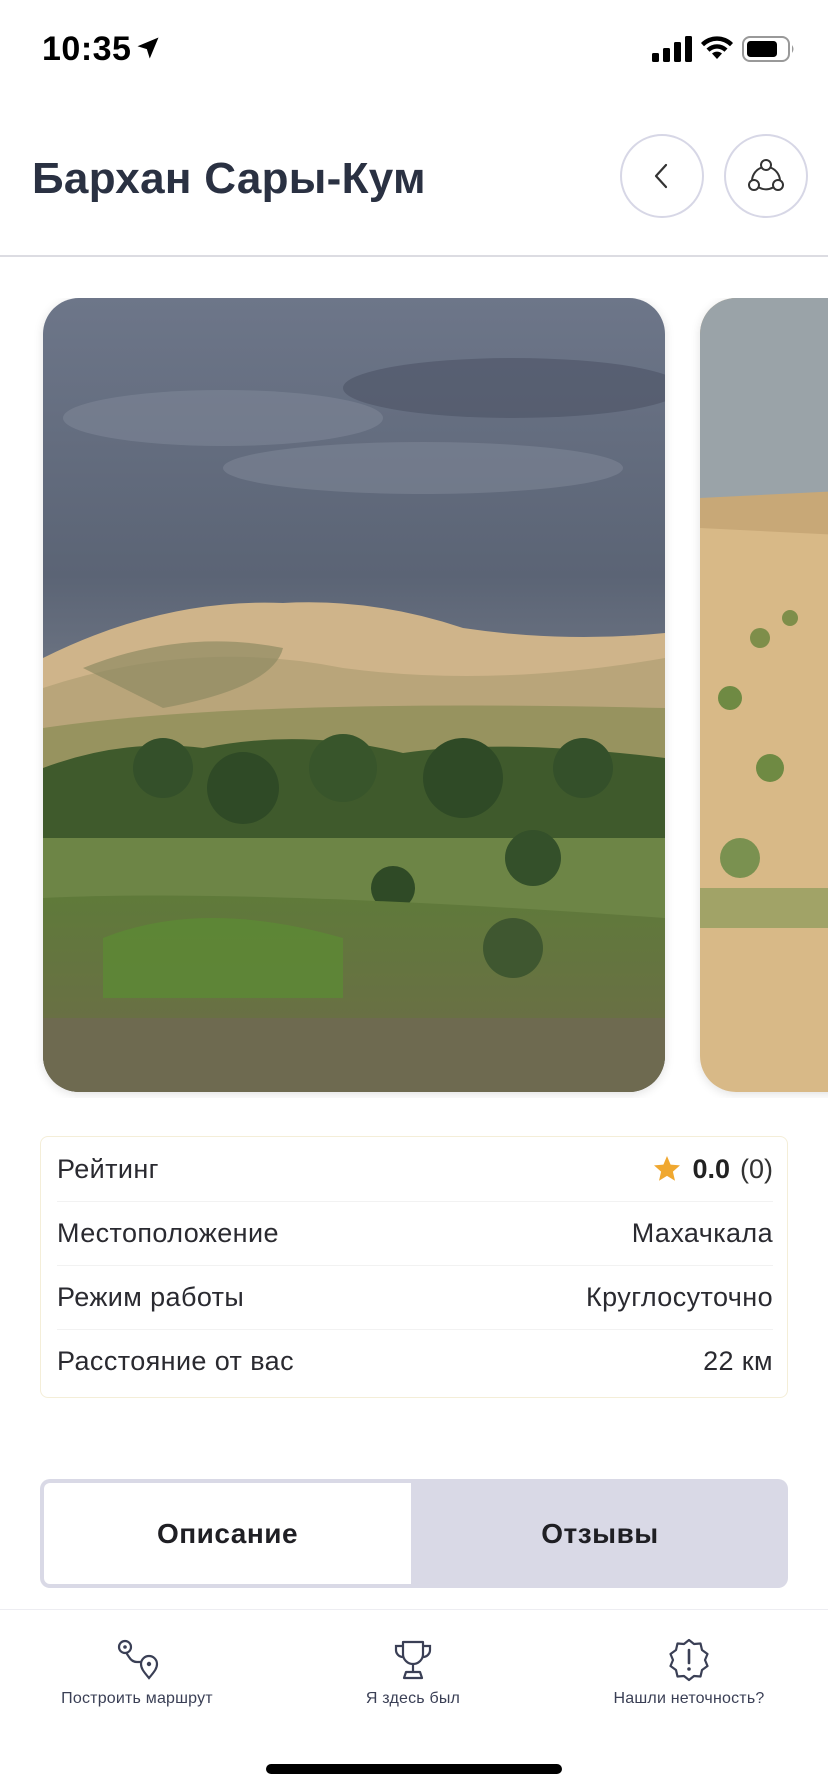 The width and height of the screenshot is (828, 1792). Describe the element at coordinates (137, 1698) in the screenshot. I see `build-route-label: Построить маршрут` at that location.